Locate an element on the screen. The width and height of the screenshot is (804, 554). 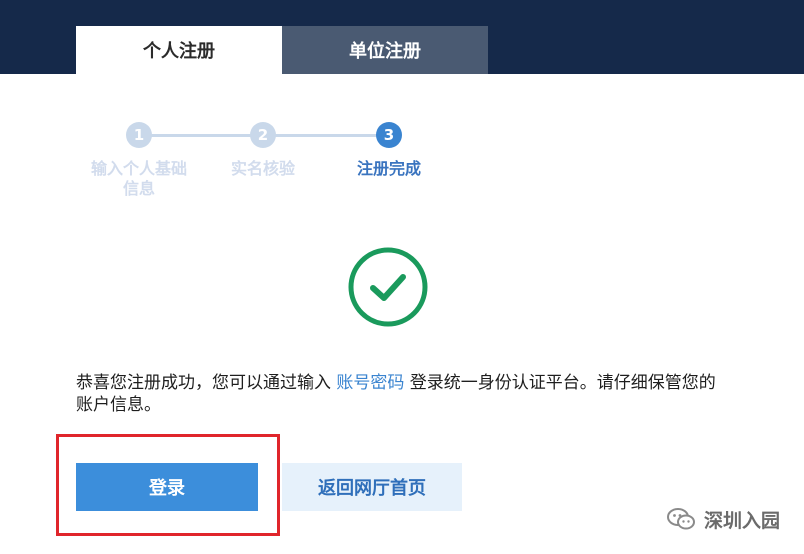
step-2-label: 实名核验 is located at coordinates (263, 169).